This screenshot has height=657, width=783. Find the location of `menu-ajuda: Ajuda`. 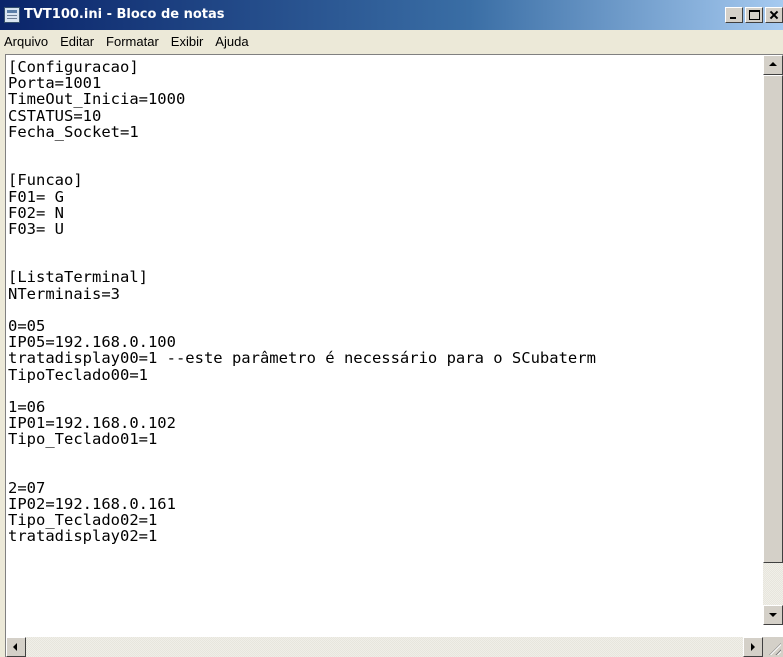

menu-ajuda: Ajuda is located at coordinates (231, 42).